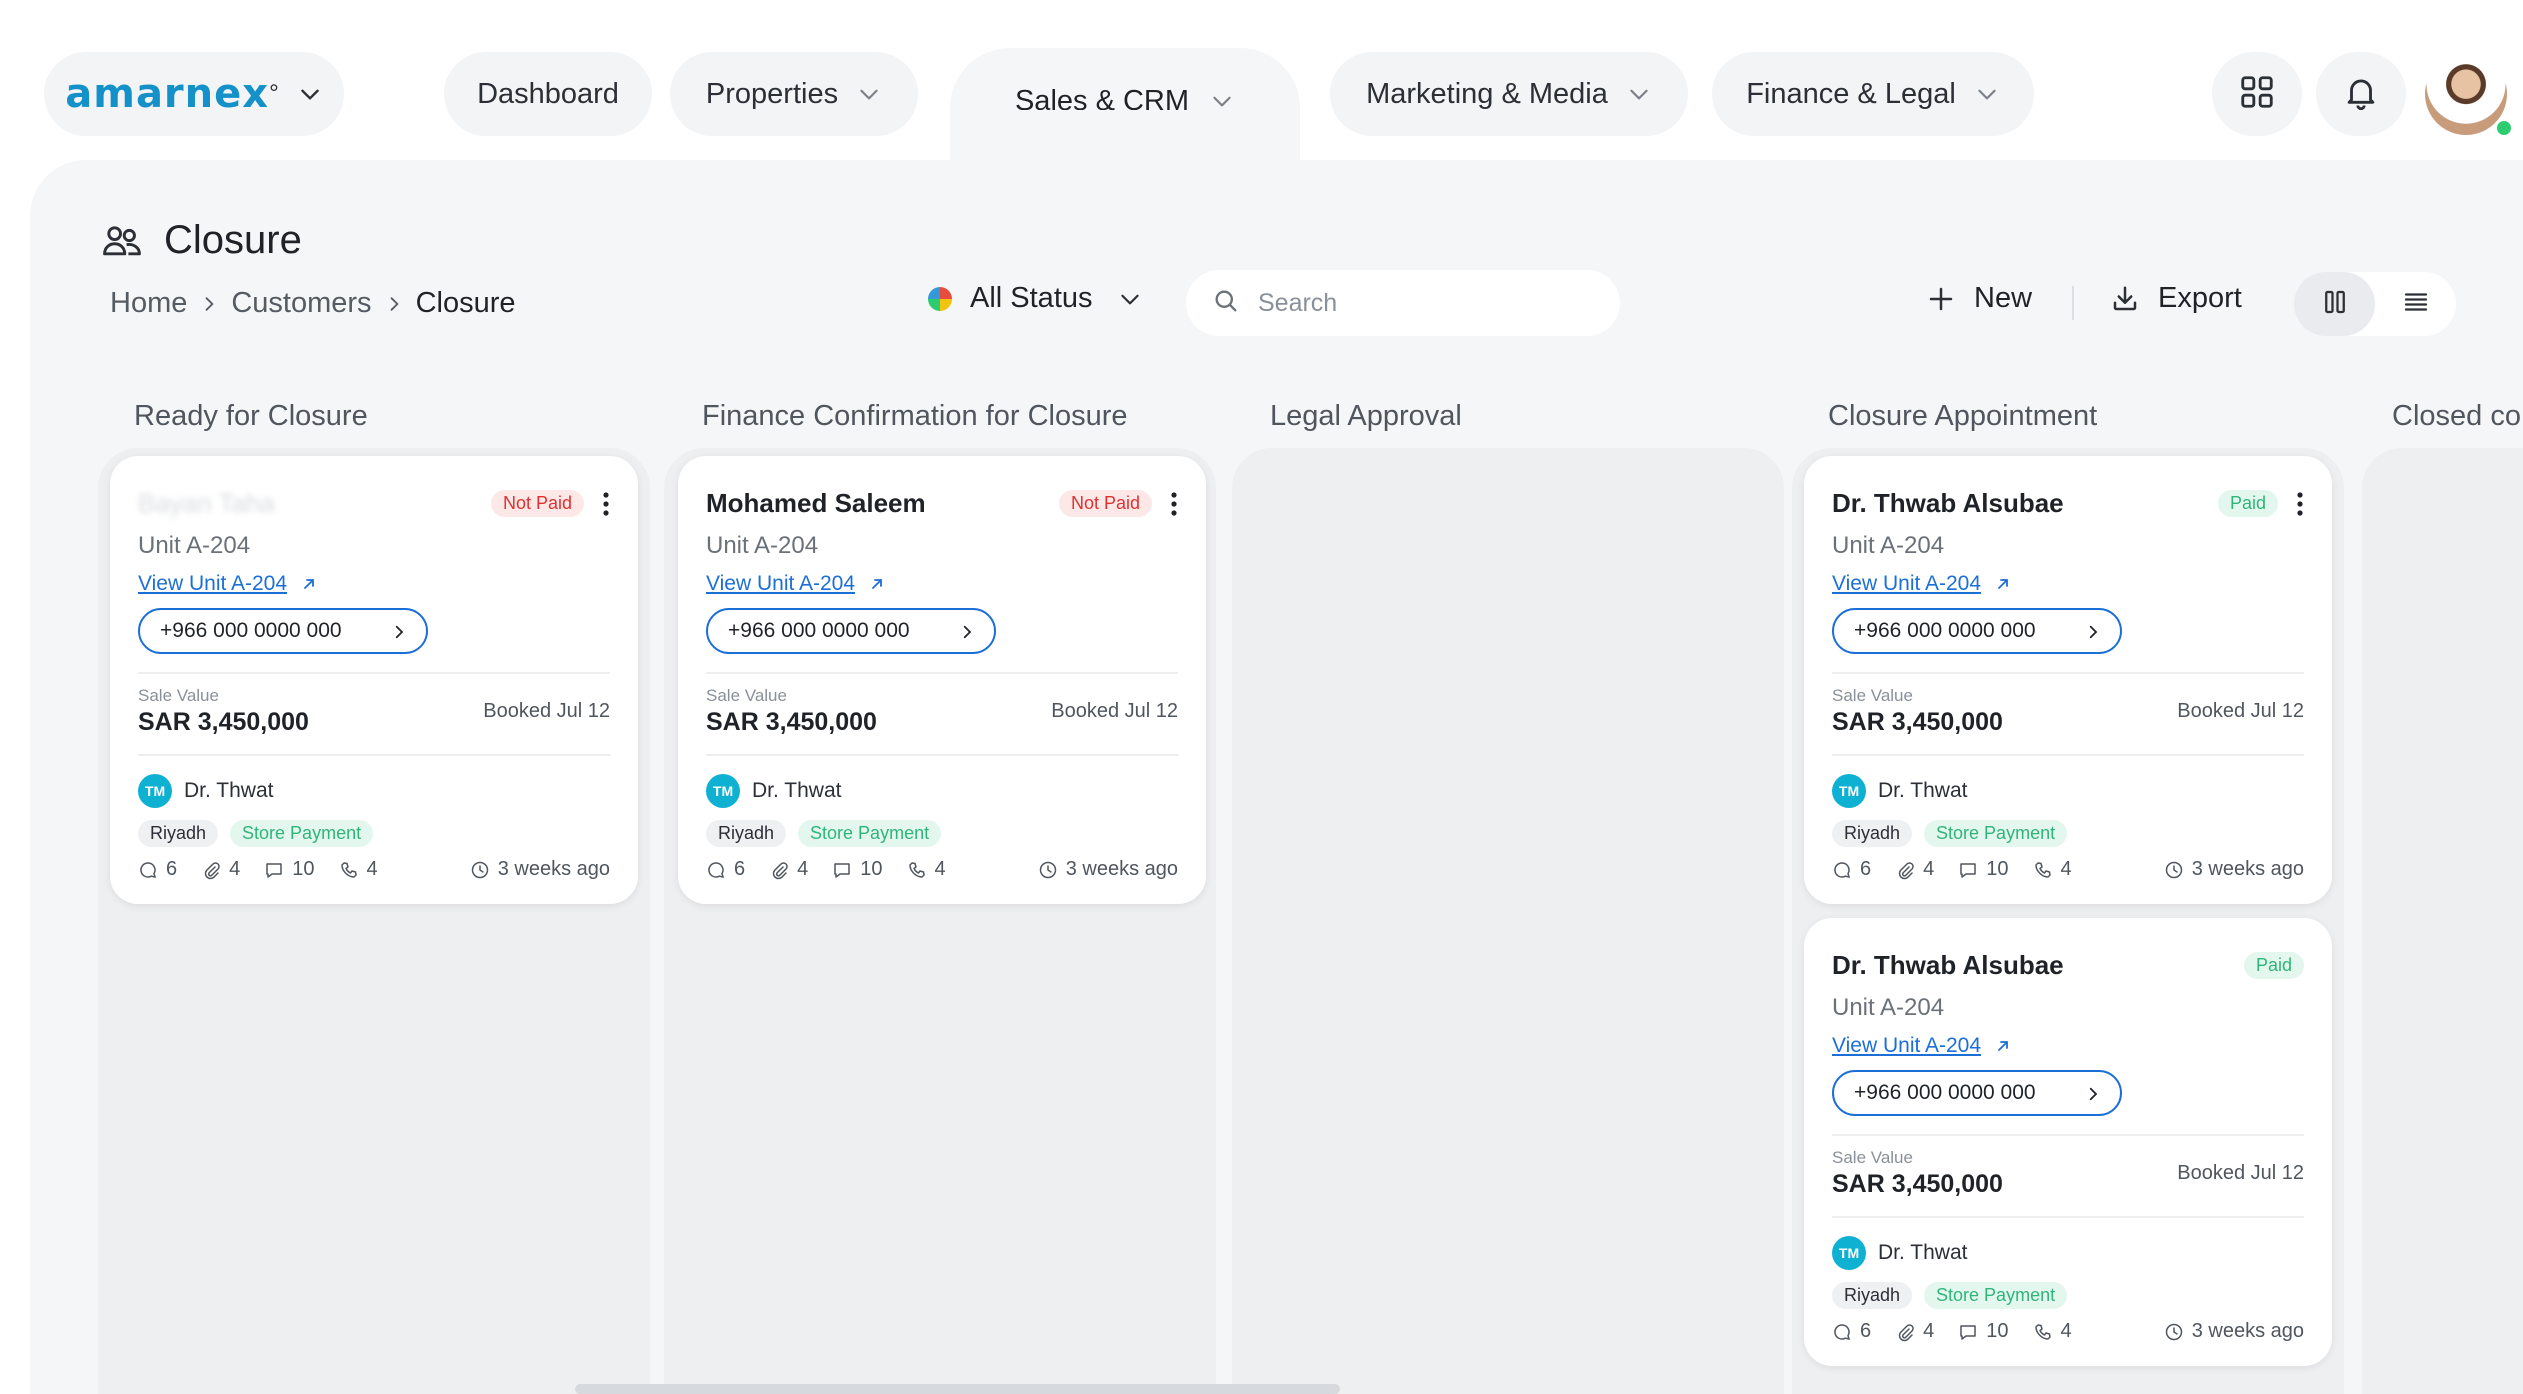 The width and height of the screenshot is (2523, 1394). Describe the element at coordinates (194, 94) in the screenshot. I see `brand-switcher: amarnex °` at that location.